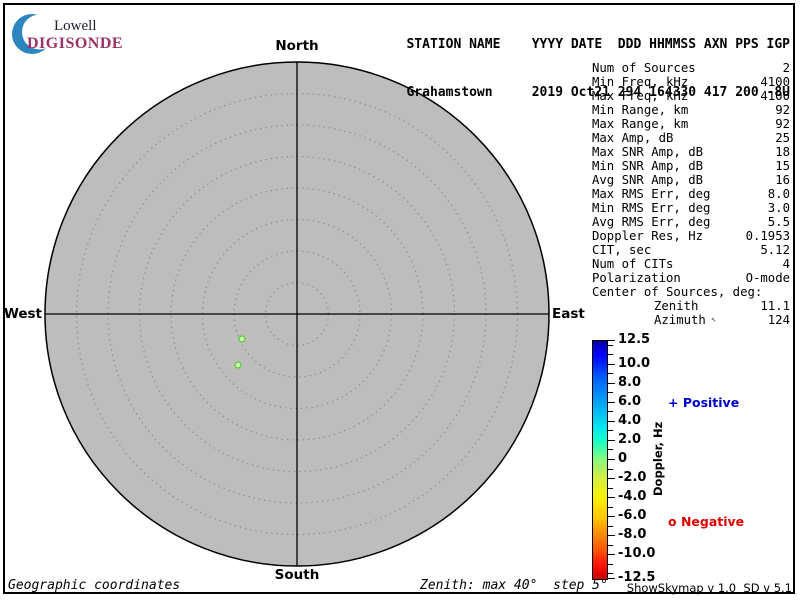 The height and width of the screenshot is (600, 800). I want to click on zenith-range-note: Zenith: max 40° step 5°, so click(514, 585).